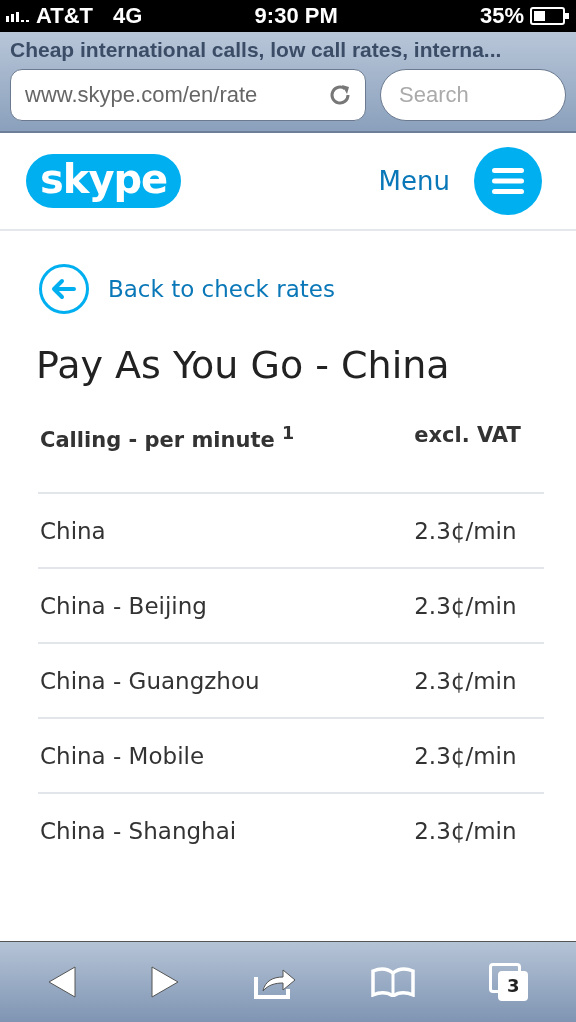 The image size is (576, 1022). I want to click on menu-icon, so click(508, 181).